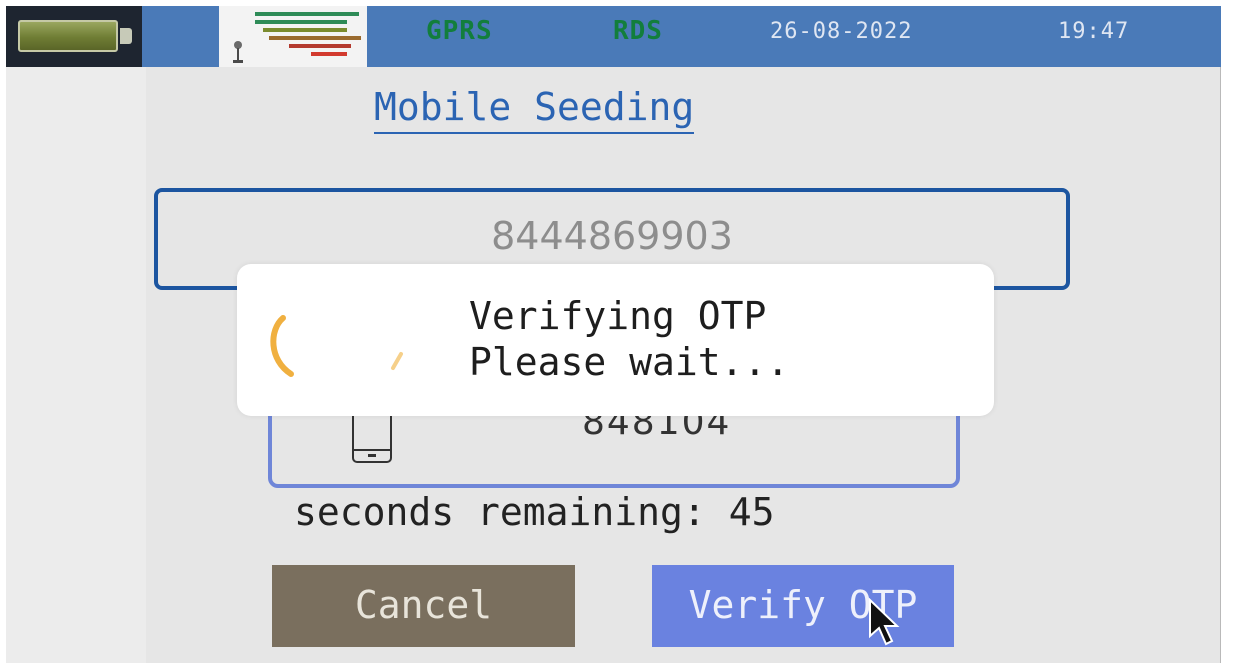 The height and width of the screenshot is (663, 1233). I want to click on countdown-text: seconds remaining: 45, so click(534, 512).